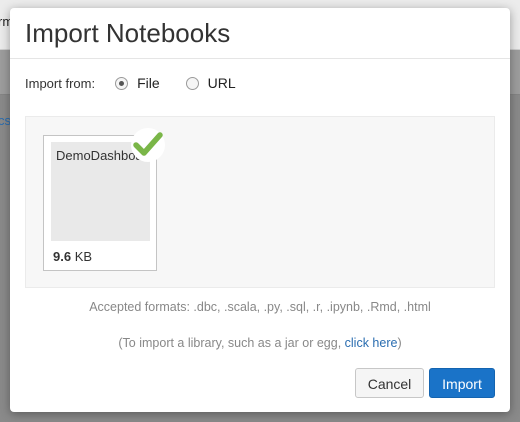 The height and width of the screenshot is (422, 520). I want to click on file-size-unit: KB, so click(83, 256).